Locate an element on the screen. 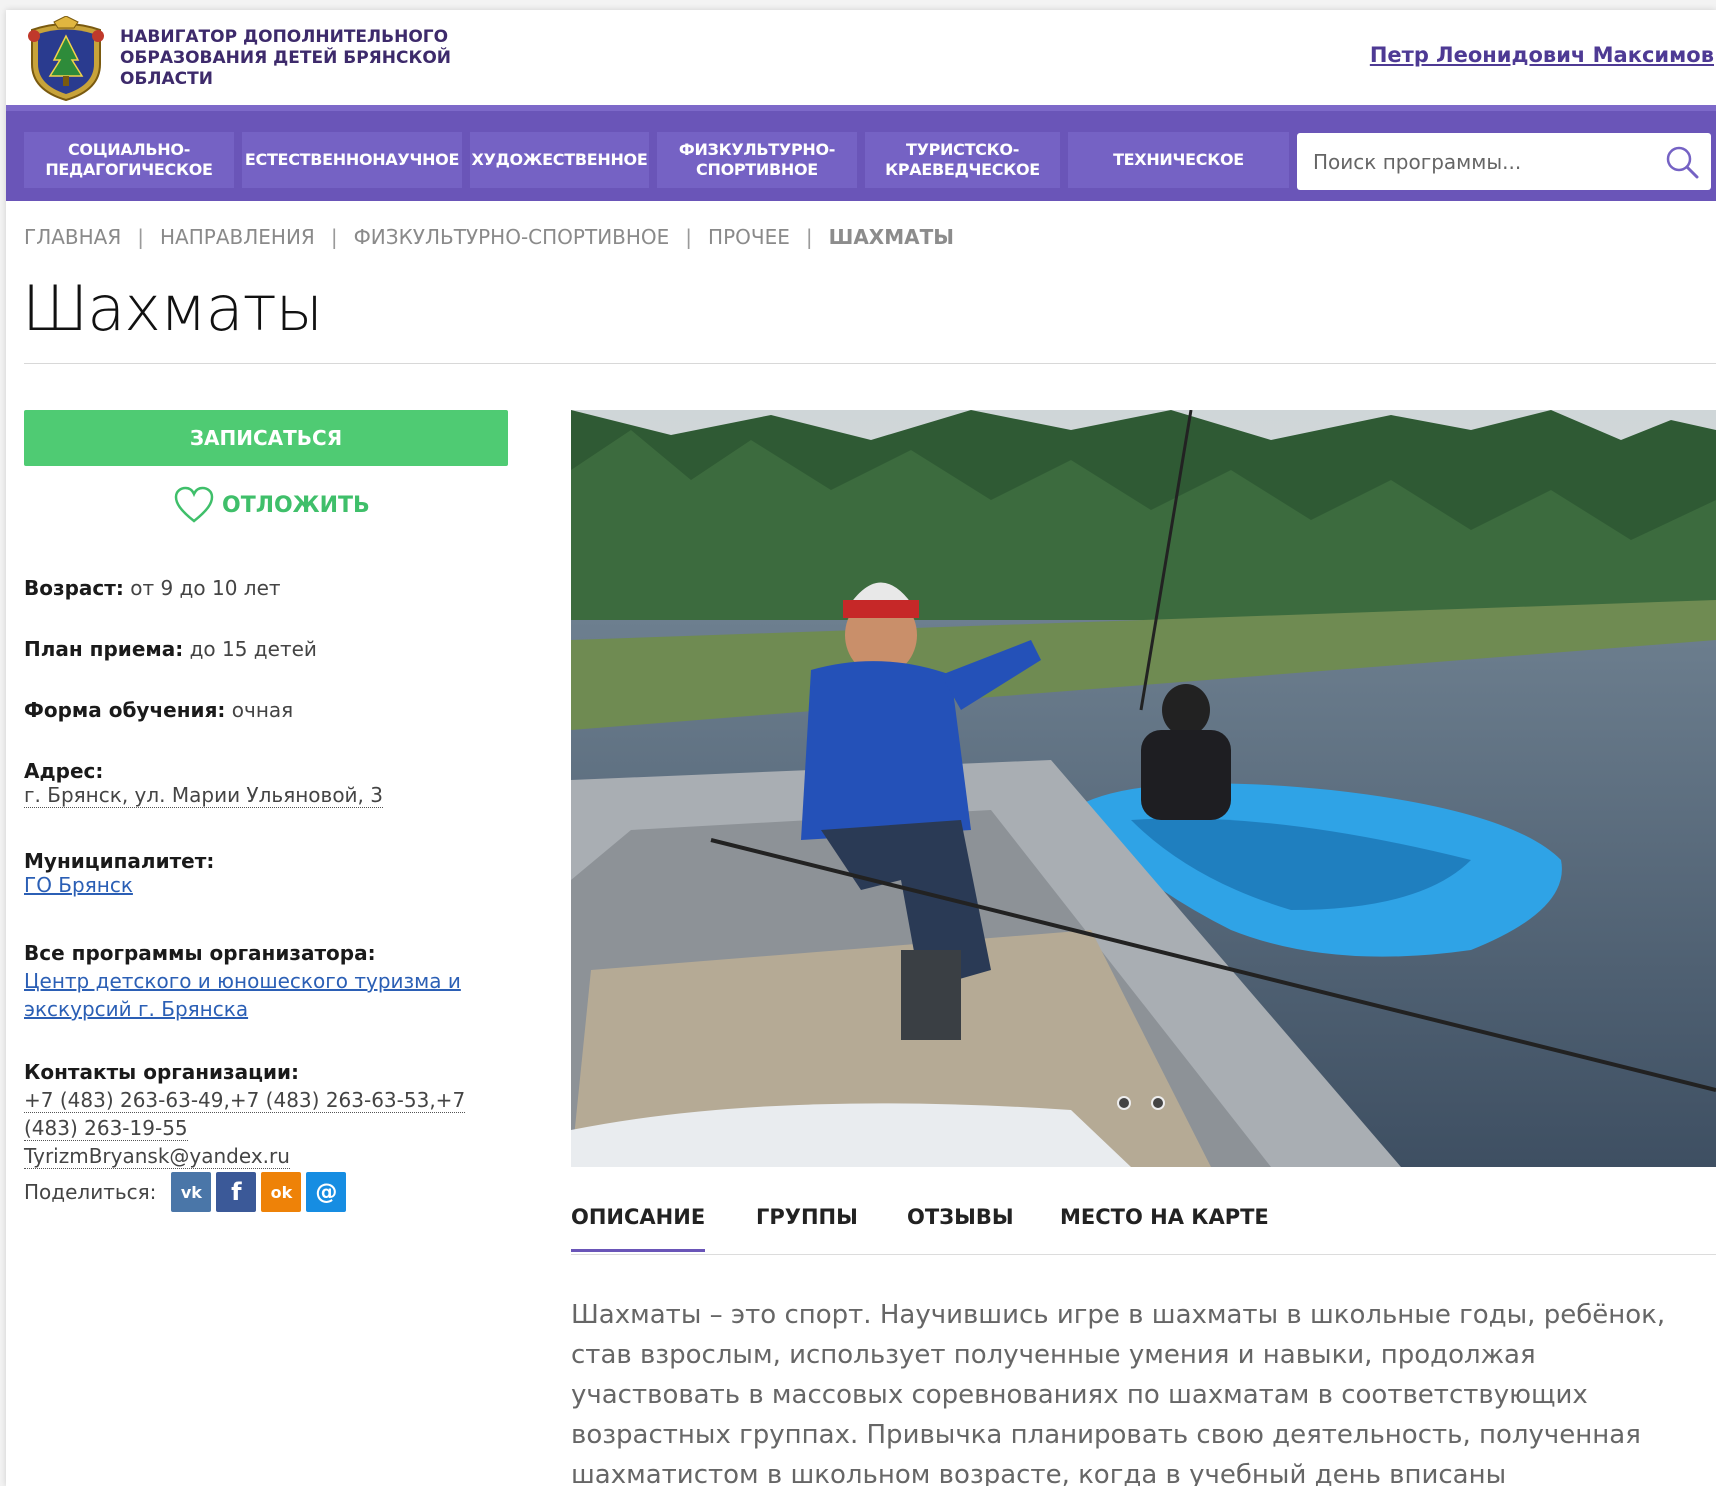  tab-groups: ГРУППЫ is located at coordinates (807, 1227).